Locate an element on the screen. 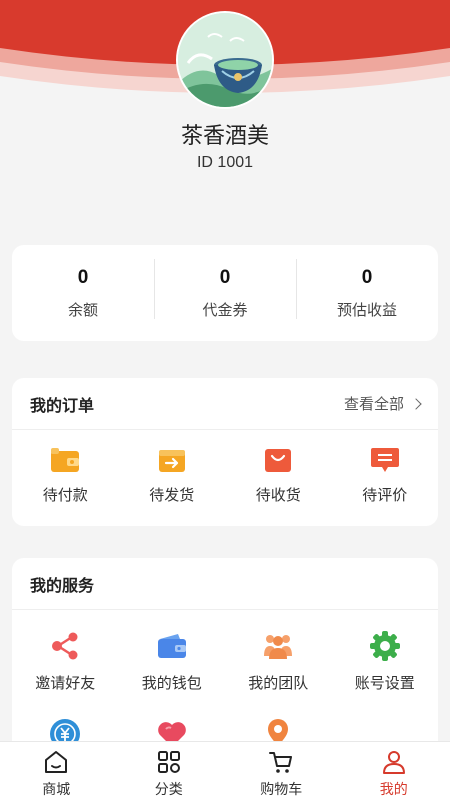  order-item-label: 待发货 is located at coordinates (172, 495).